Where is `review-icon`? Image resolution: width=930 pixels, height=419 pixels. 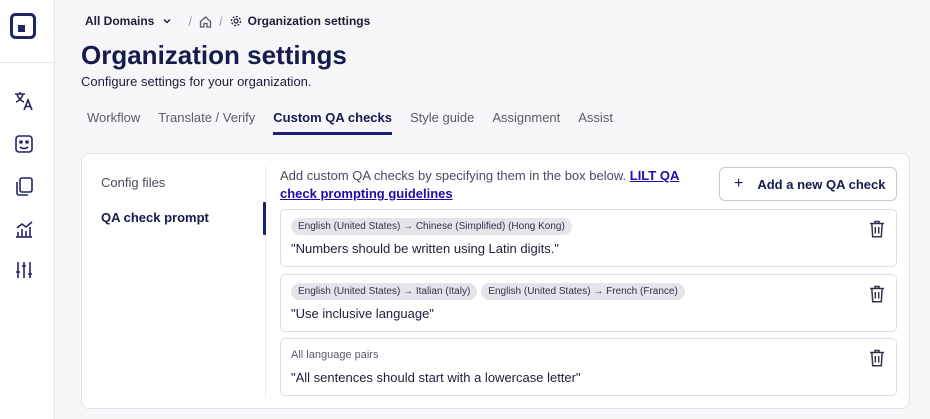
review-icon is located at coordinates (24, 144).